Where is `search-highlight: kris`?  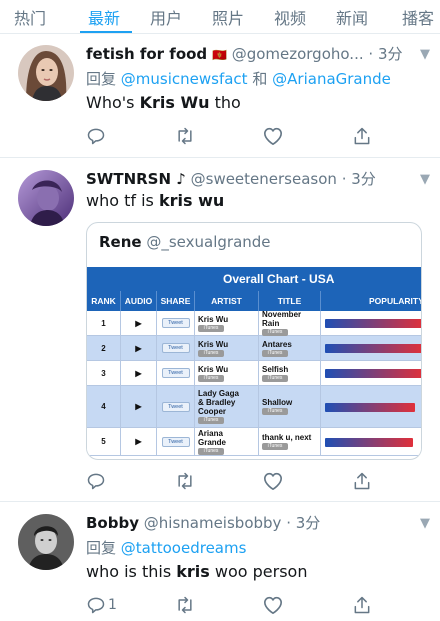 search-highlight: kris is located at coordinates (193, 571).